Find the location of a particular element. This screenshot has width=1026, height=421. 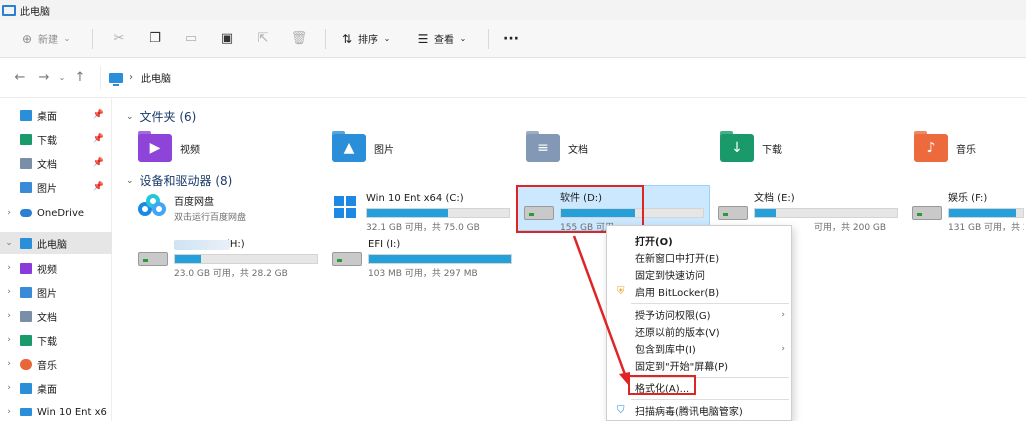

menu-item-scan-virus: ⛉ 扫描病毒(腾讯电脑管家) is located at coordinates (700, 410).